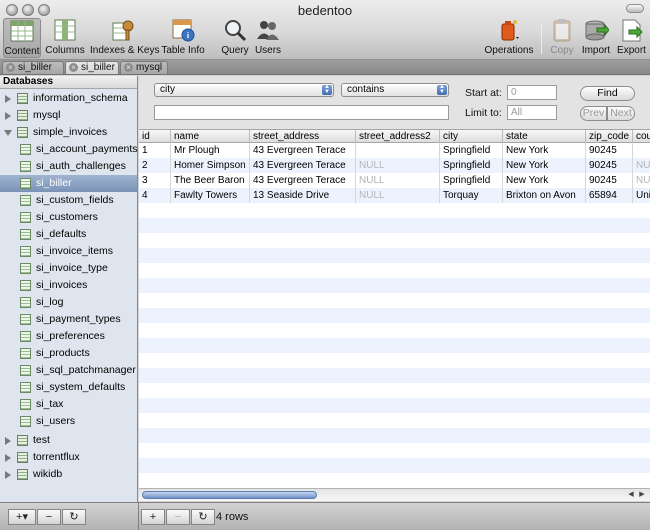 The image size is (650, 530). I want to click on start-at-input: 0, so click(532, 92).